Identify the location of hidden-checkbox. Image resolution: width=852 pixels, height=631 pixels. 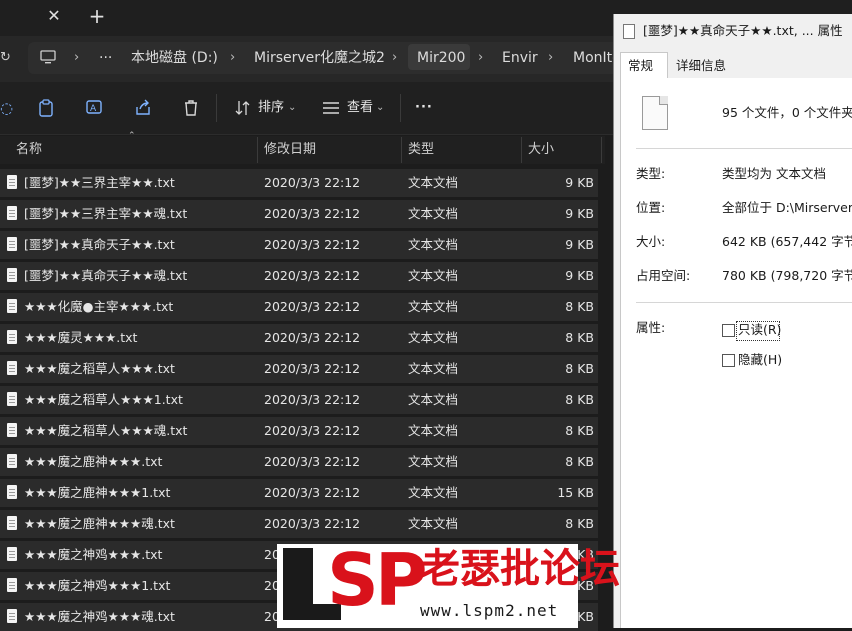
(728, 360).